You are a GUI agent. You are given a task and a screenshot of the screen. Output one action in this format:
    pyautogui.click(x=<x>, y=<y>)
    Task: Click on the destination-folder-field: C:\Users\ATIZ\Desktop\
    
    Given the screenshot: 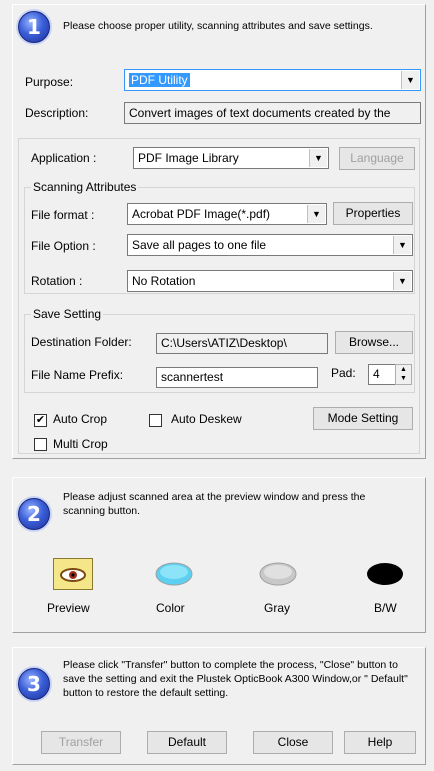 What is the action you would take?
    pyautogui.click(x=242, y=343)
    